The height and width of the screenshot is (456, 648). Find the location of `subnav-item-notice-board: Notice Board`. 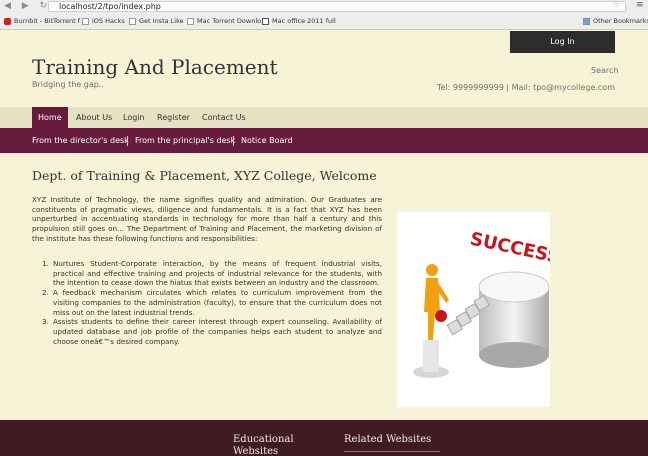

subnav-item-notice-board: Notice Board is located at coordinates (267, 140).